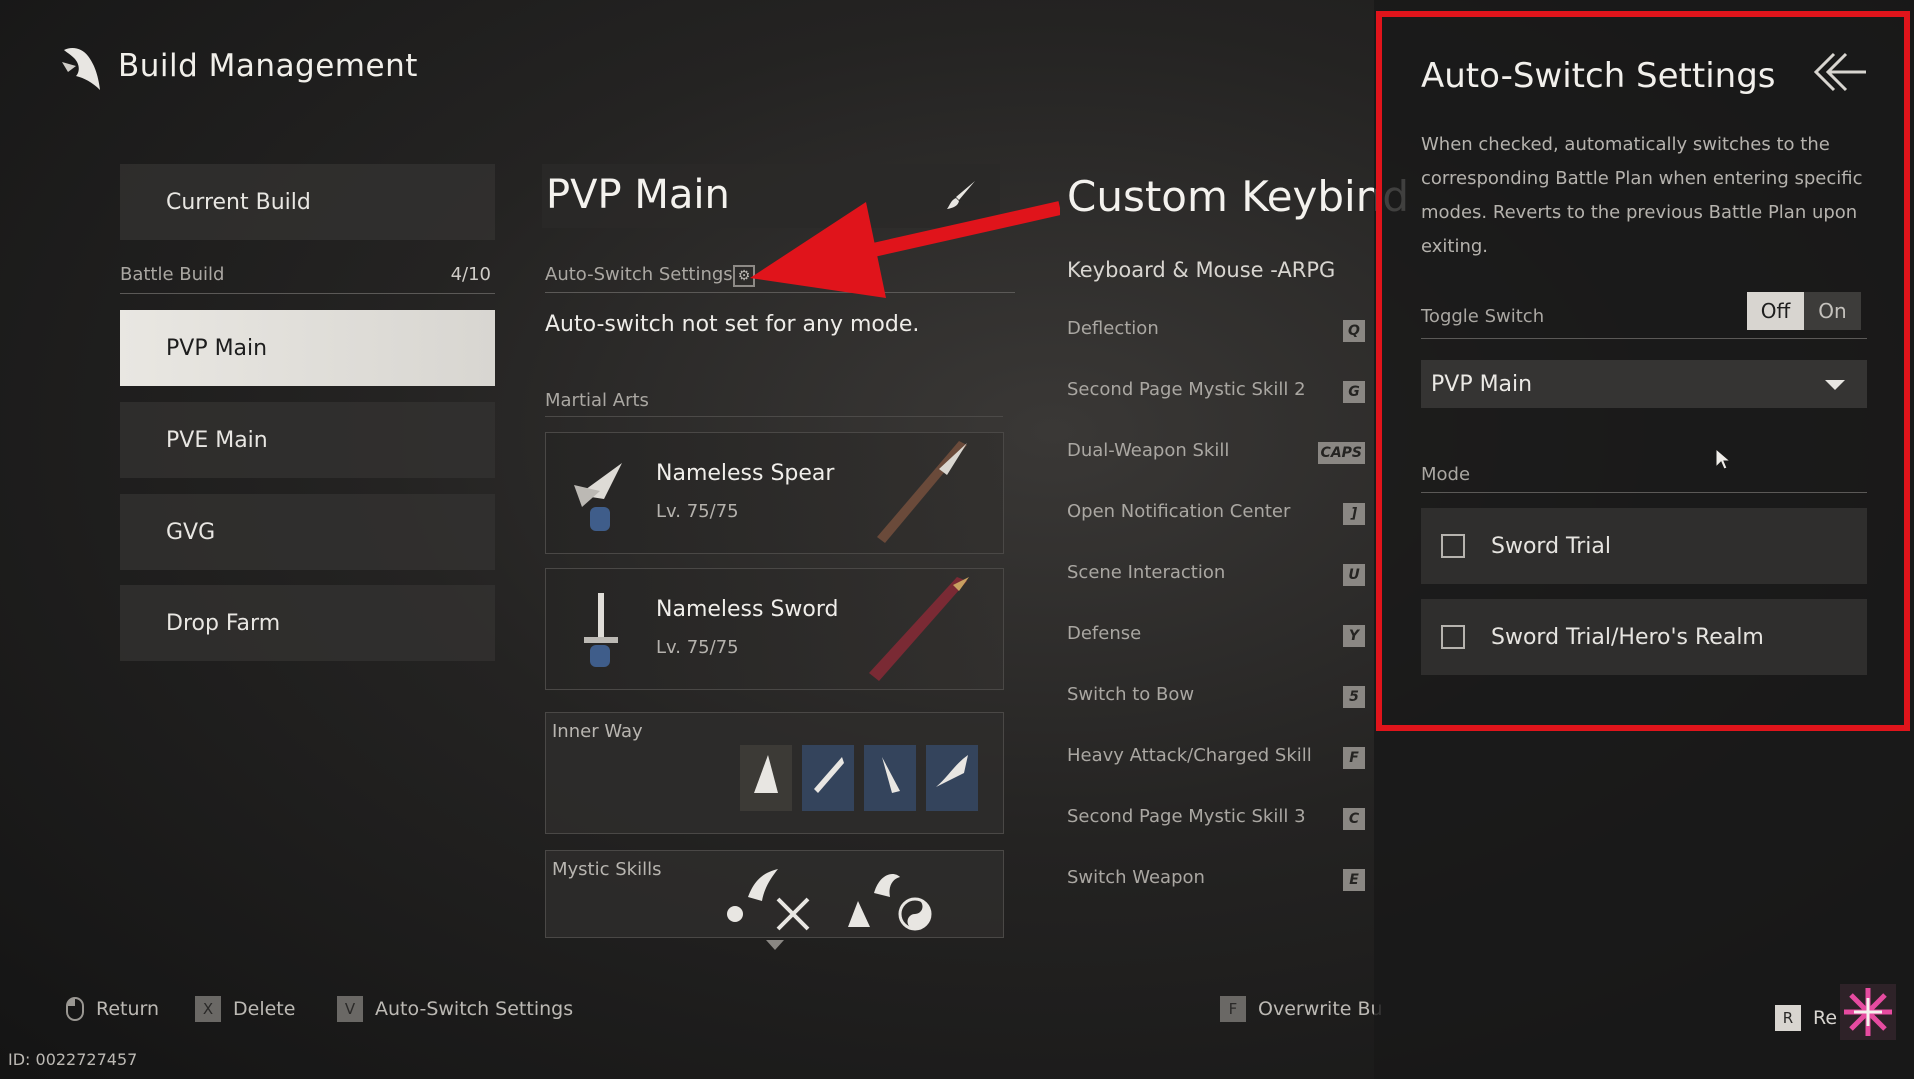 The height and width of the screenshot is (1079, 1914). I want to click on keybind-row: Heavy Attack/Charged Skill F, so click(1216, 760).